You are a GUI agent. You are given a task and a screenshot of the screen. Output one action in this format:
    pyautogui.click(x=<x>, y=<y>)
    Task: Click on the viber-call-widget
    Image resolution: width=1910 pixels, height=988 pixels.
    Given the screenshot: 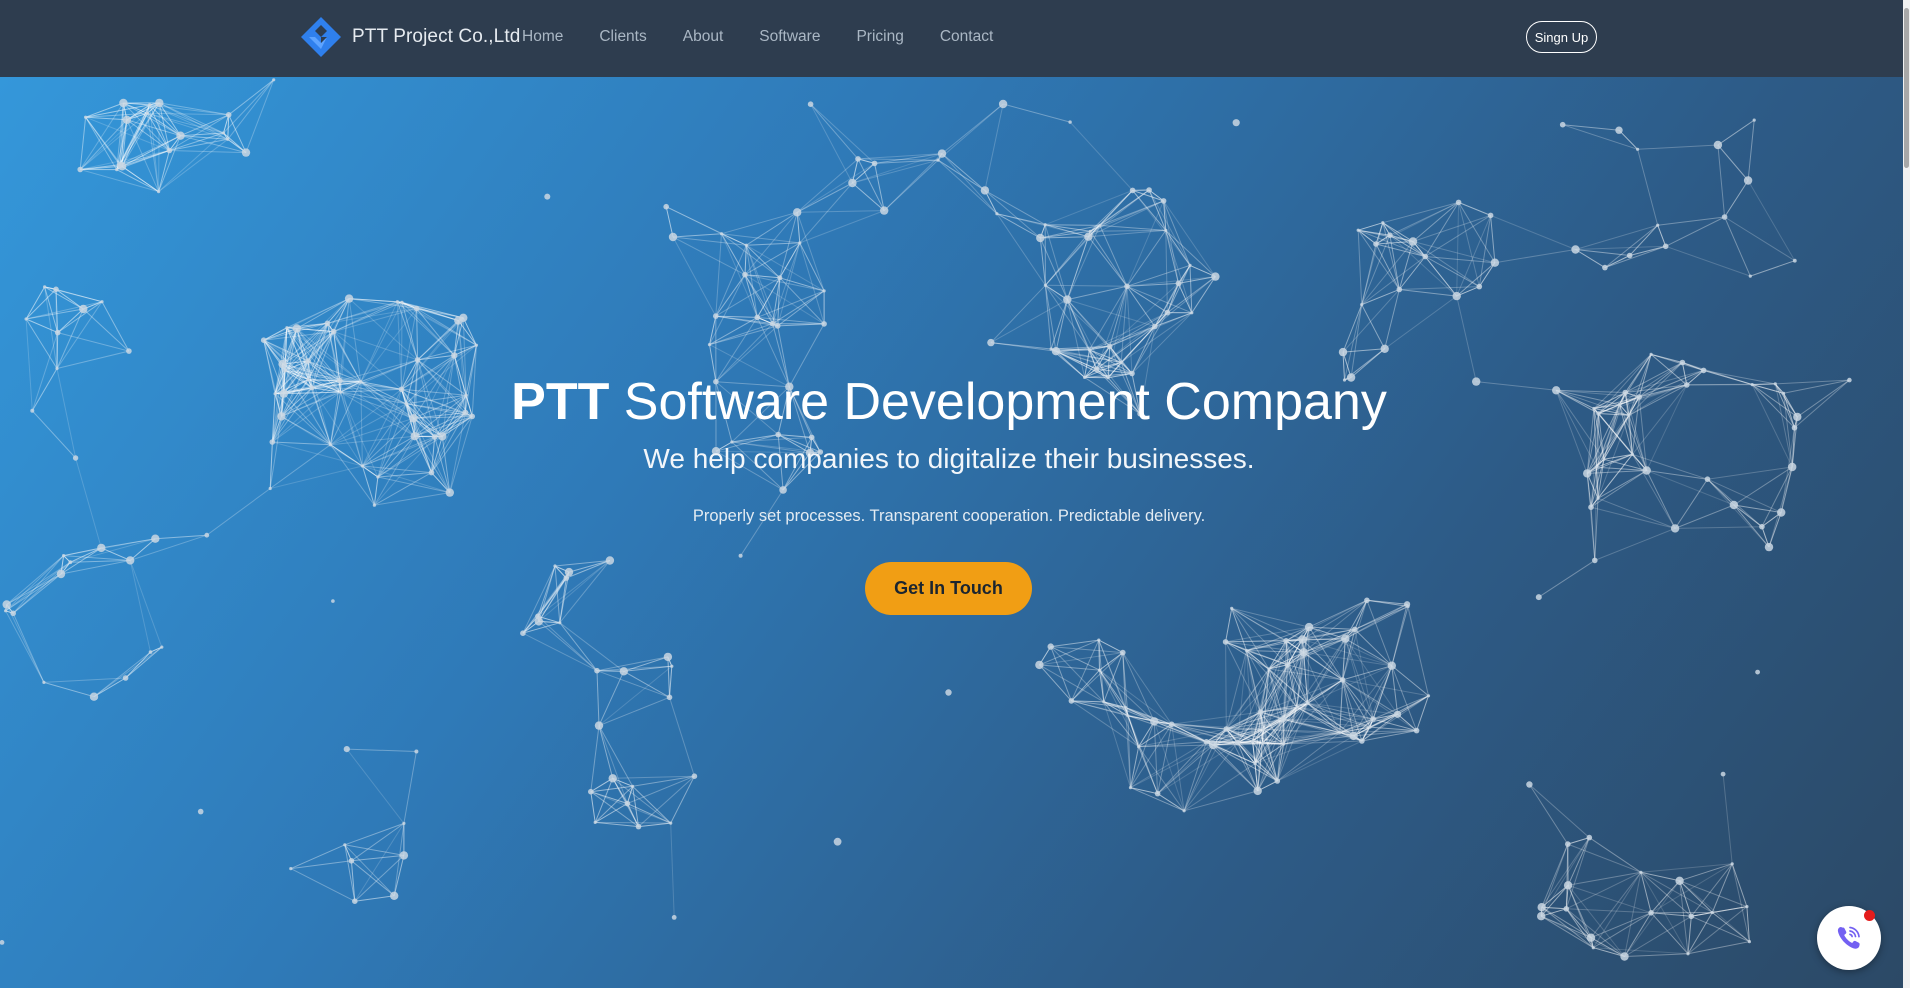 What is the action you would take?
    pyautogui.click(x=1849, y=938)
    